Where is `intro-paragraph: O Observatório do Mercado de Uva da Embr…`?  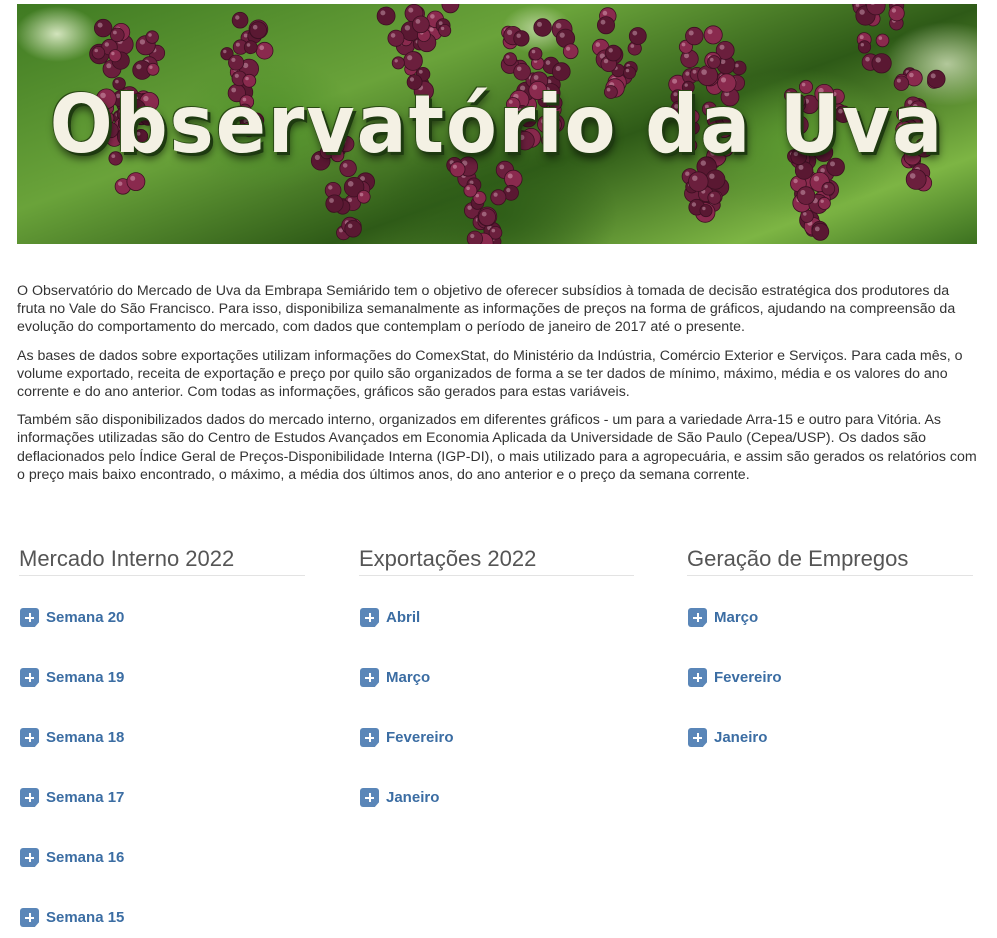
intro-paragraph: O Observatório do Mercado de Uva da Embr… is located at coordinates (486, 309).